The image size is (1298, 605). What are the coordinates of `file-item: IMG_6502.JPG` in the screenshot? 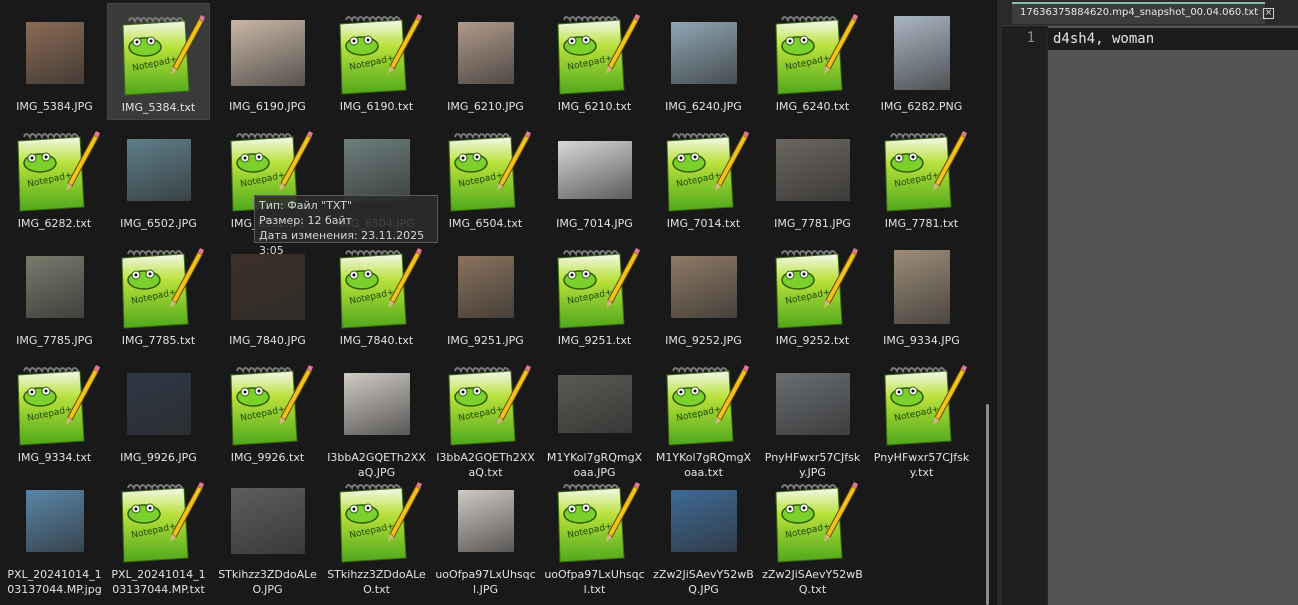 It's located at (158, 178).